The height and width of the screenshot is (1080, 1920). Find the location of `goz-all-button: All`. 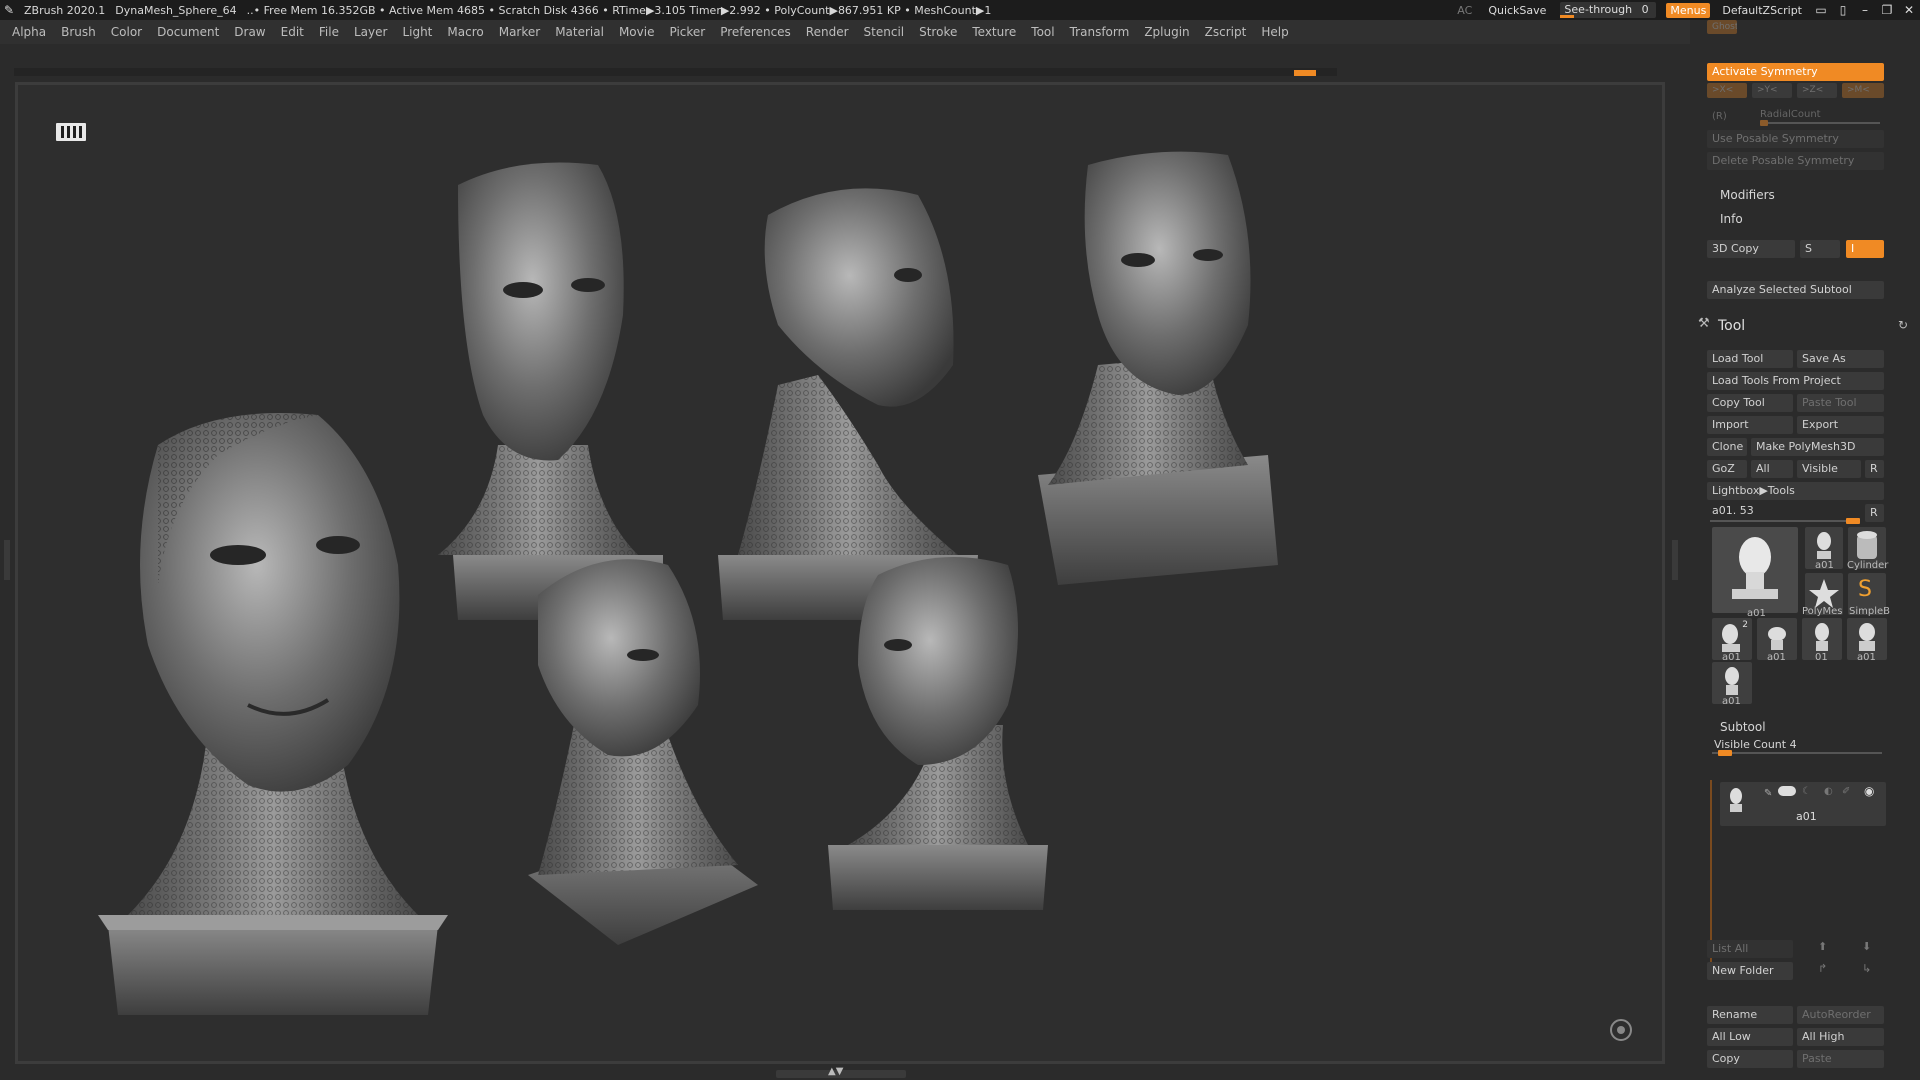

goz-all-button: All is located at coordinates (1772, 469).